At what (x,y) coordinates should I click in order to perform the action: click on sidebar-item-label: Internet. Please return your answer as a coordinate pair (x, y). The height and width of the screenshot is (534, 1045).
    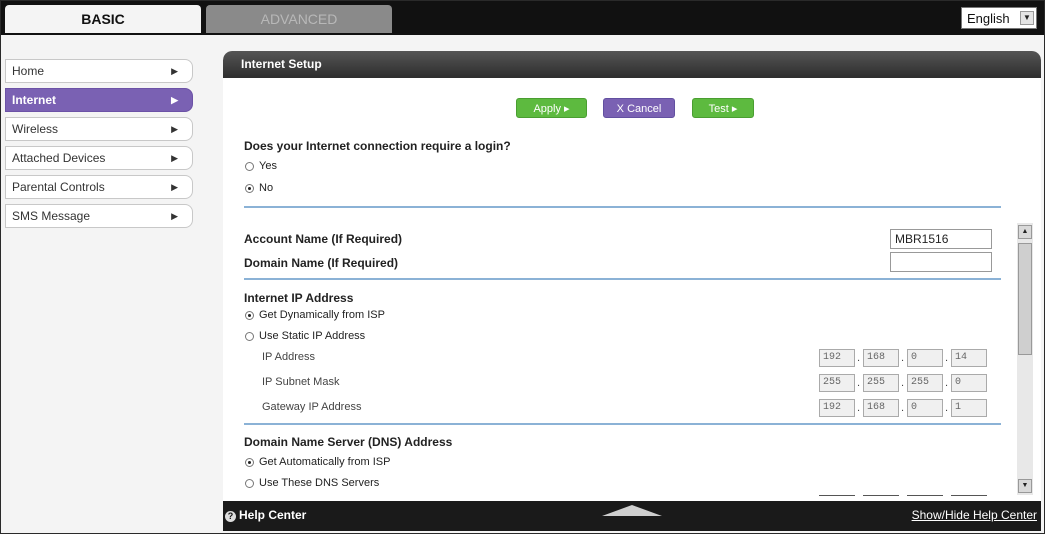
    Looking at the image, I should click on (34, 100).